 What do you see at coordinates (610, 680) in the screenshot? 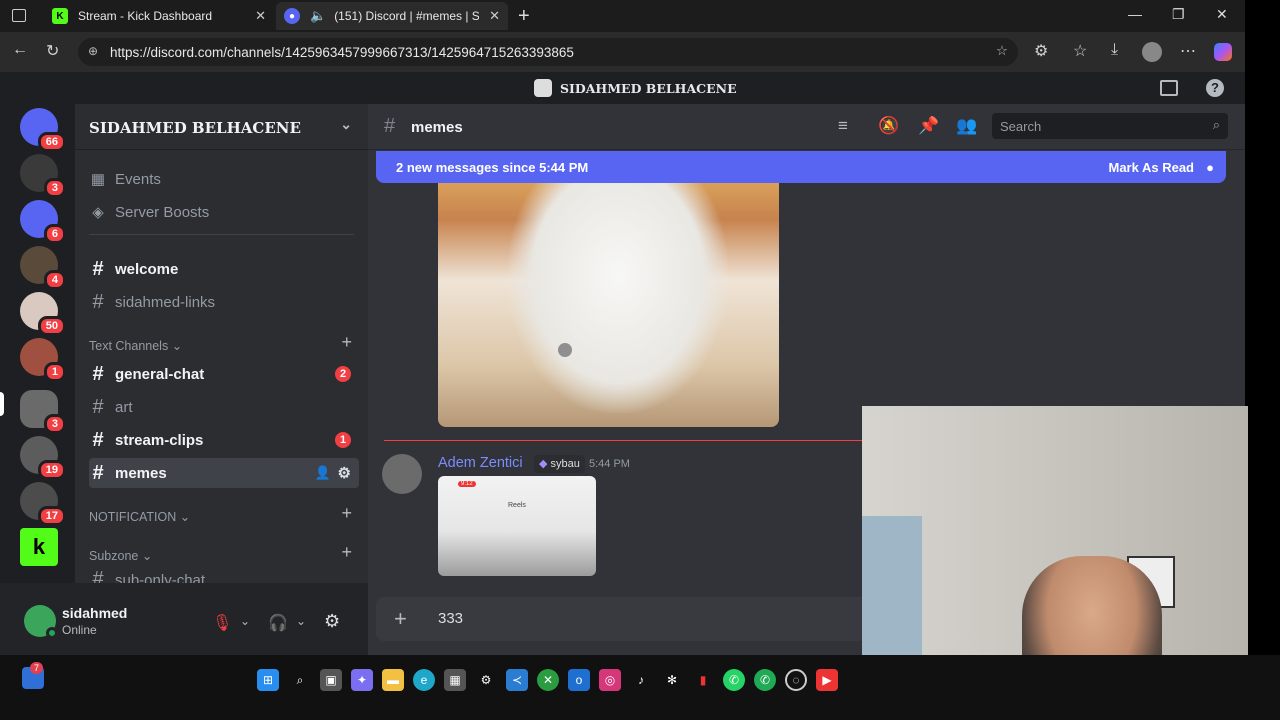
I see `instagram-icon: ◎` at bounding box center [610, 680].